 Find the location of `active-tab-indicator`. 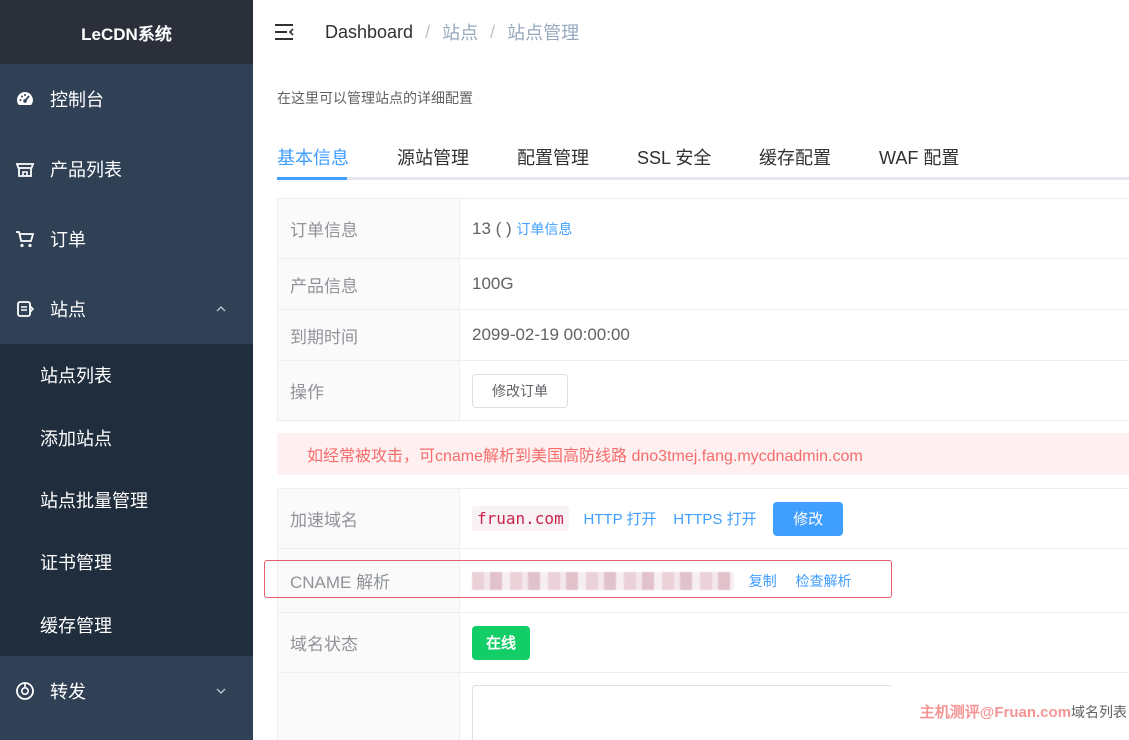

active-tab-indicator is located at coordinates (312, 178).